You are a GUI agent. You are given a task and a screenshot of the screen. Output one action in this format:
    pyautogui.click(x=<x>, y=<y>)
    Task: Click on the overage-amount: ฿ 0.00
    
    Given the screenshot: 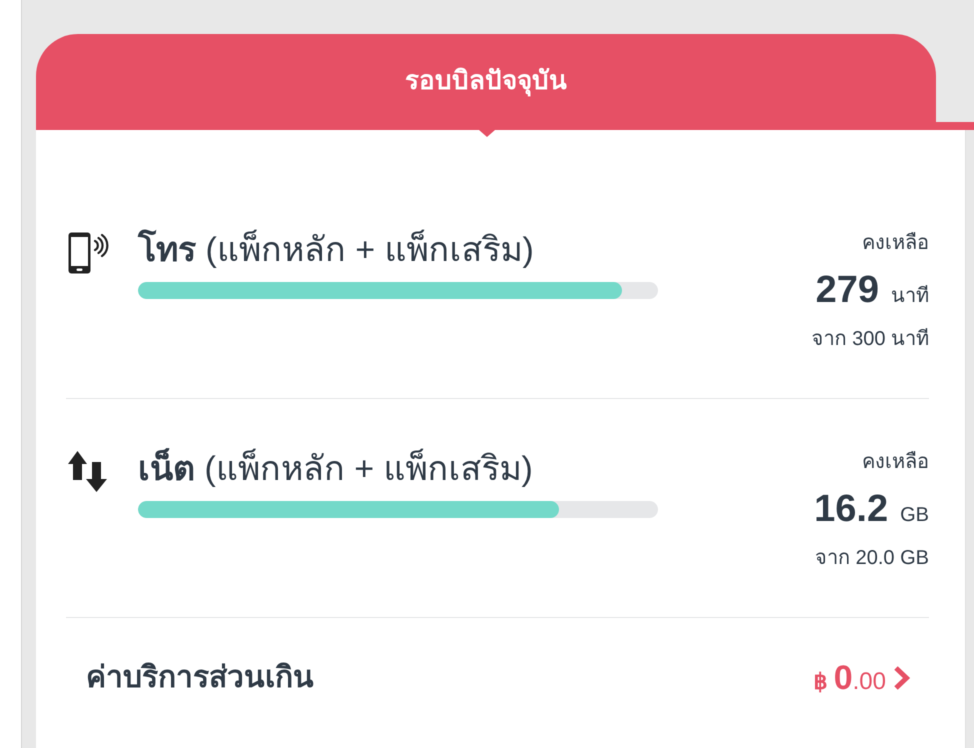 What is the action you would take?
    pyautogui.click(x=850, y=678)
    